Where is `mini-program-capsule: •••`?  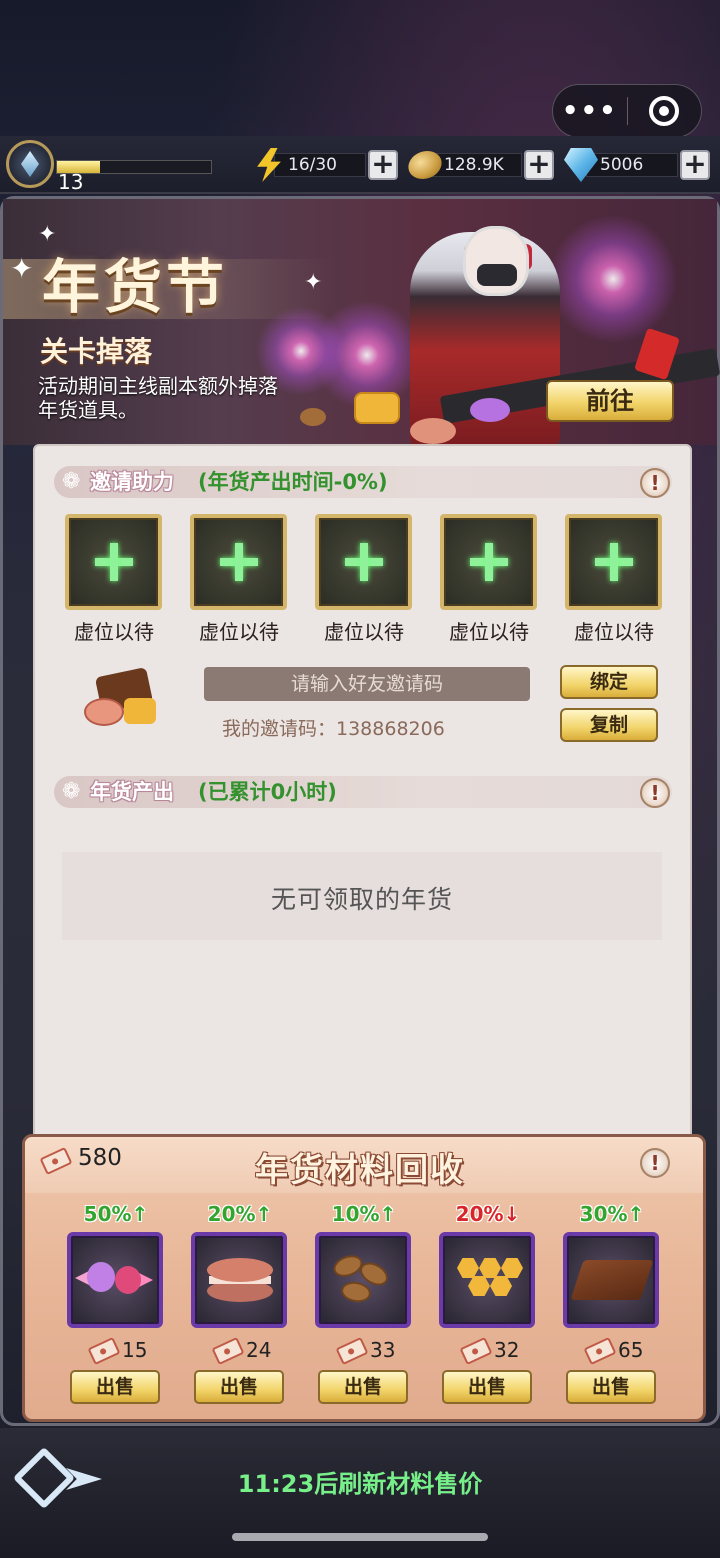 mini-program-capsule: ••• is located at coordinates (627, 111).